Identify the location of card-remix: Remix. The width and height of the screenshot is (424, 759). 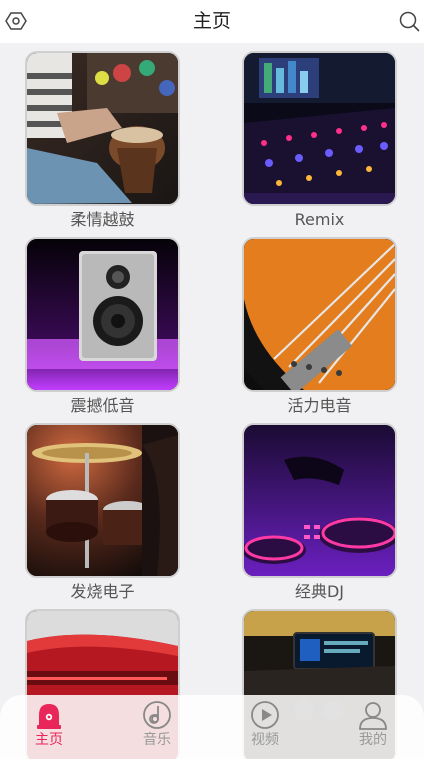
(319, 140).